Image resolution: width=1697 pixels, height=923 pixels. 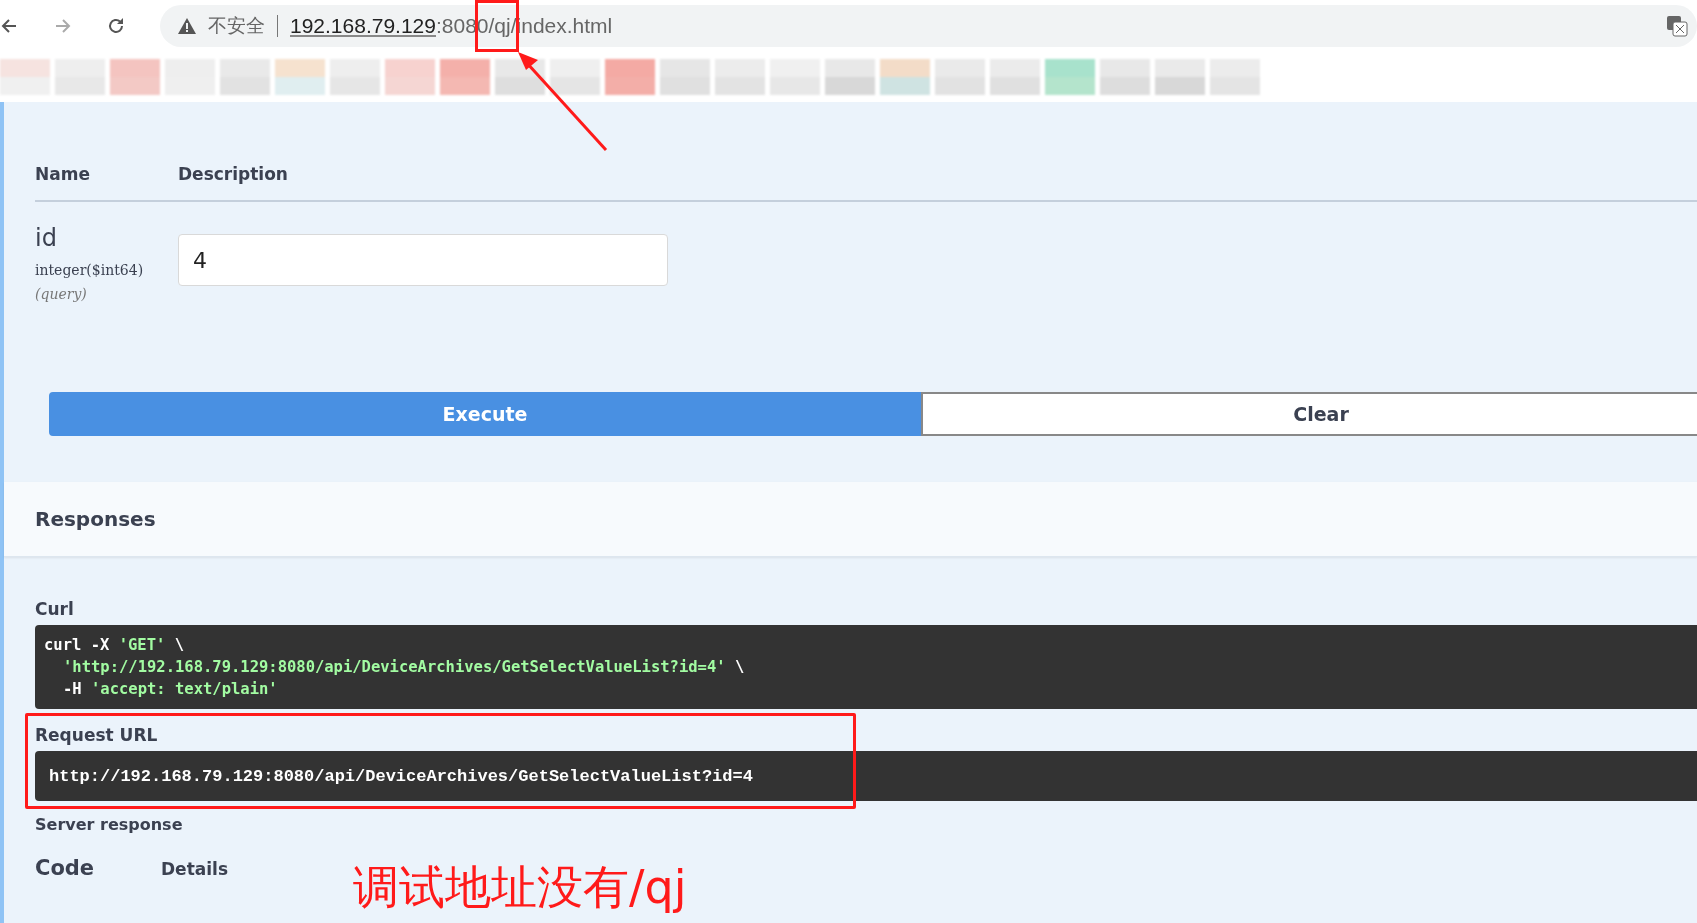 What do you see at coordinates (866, 667) in the screenshot?
I see `curl-code-block: curl -X 'GET' \ 'http://192.168.79.129:8080/api/DeviceArchives/GetSelectValueList?id=4' \ -H 'accept: text/plain'` at bounding box center [866, 667].